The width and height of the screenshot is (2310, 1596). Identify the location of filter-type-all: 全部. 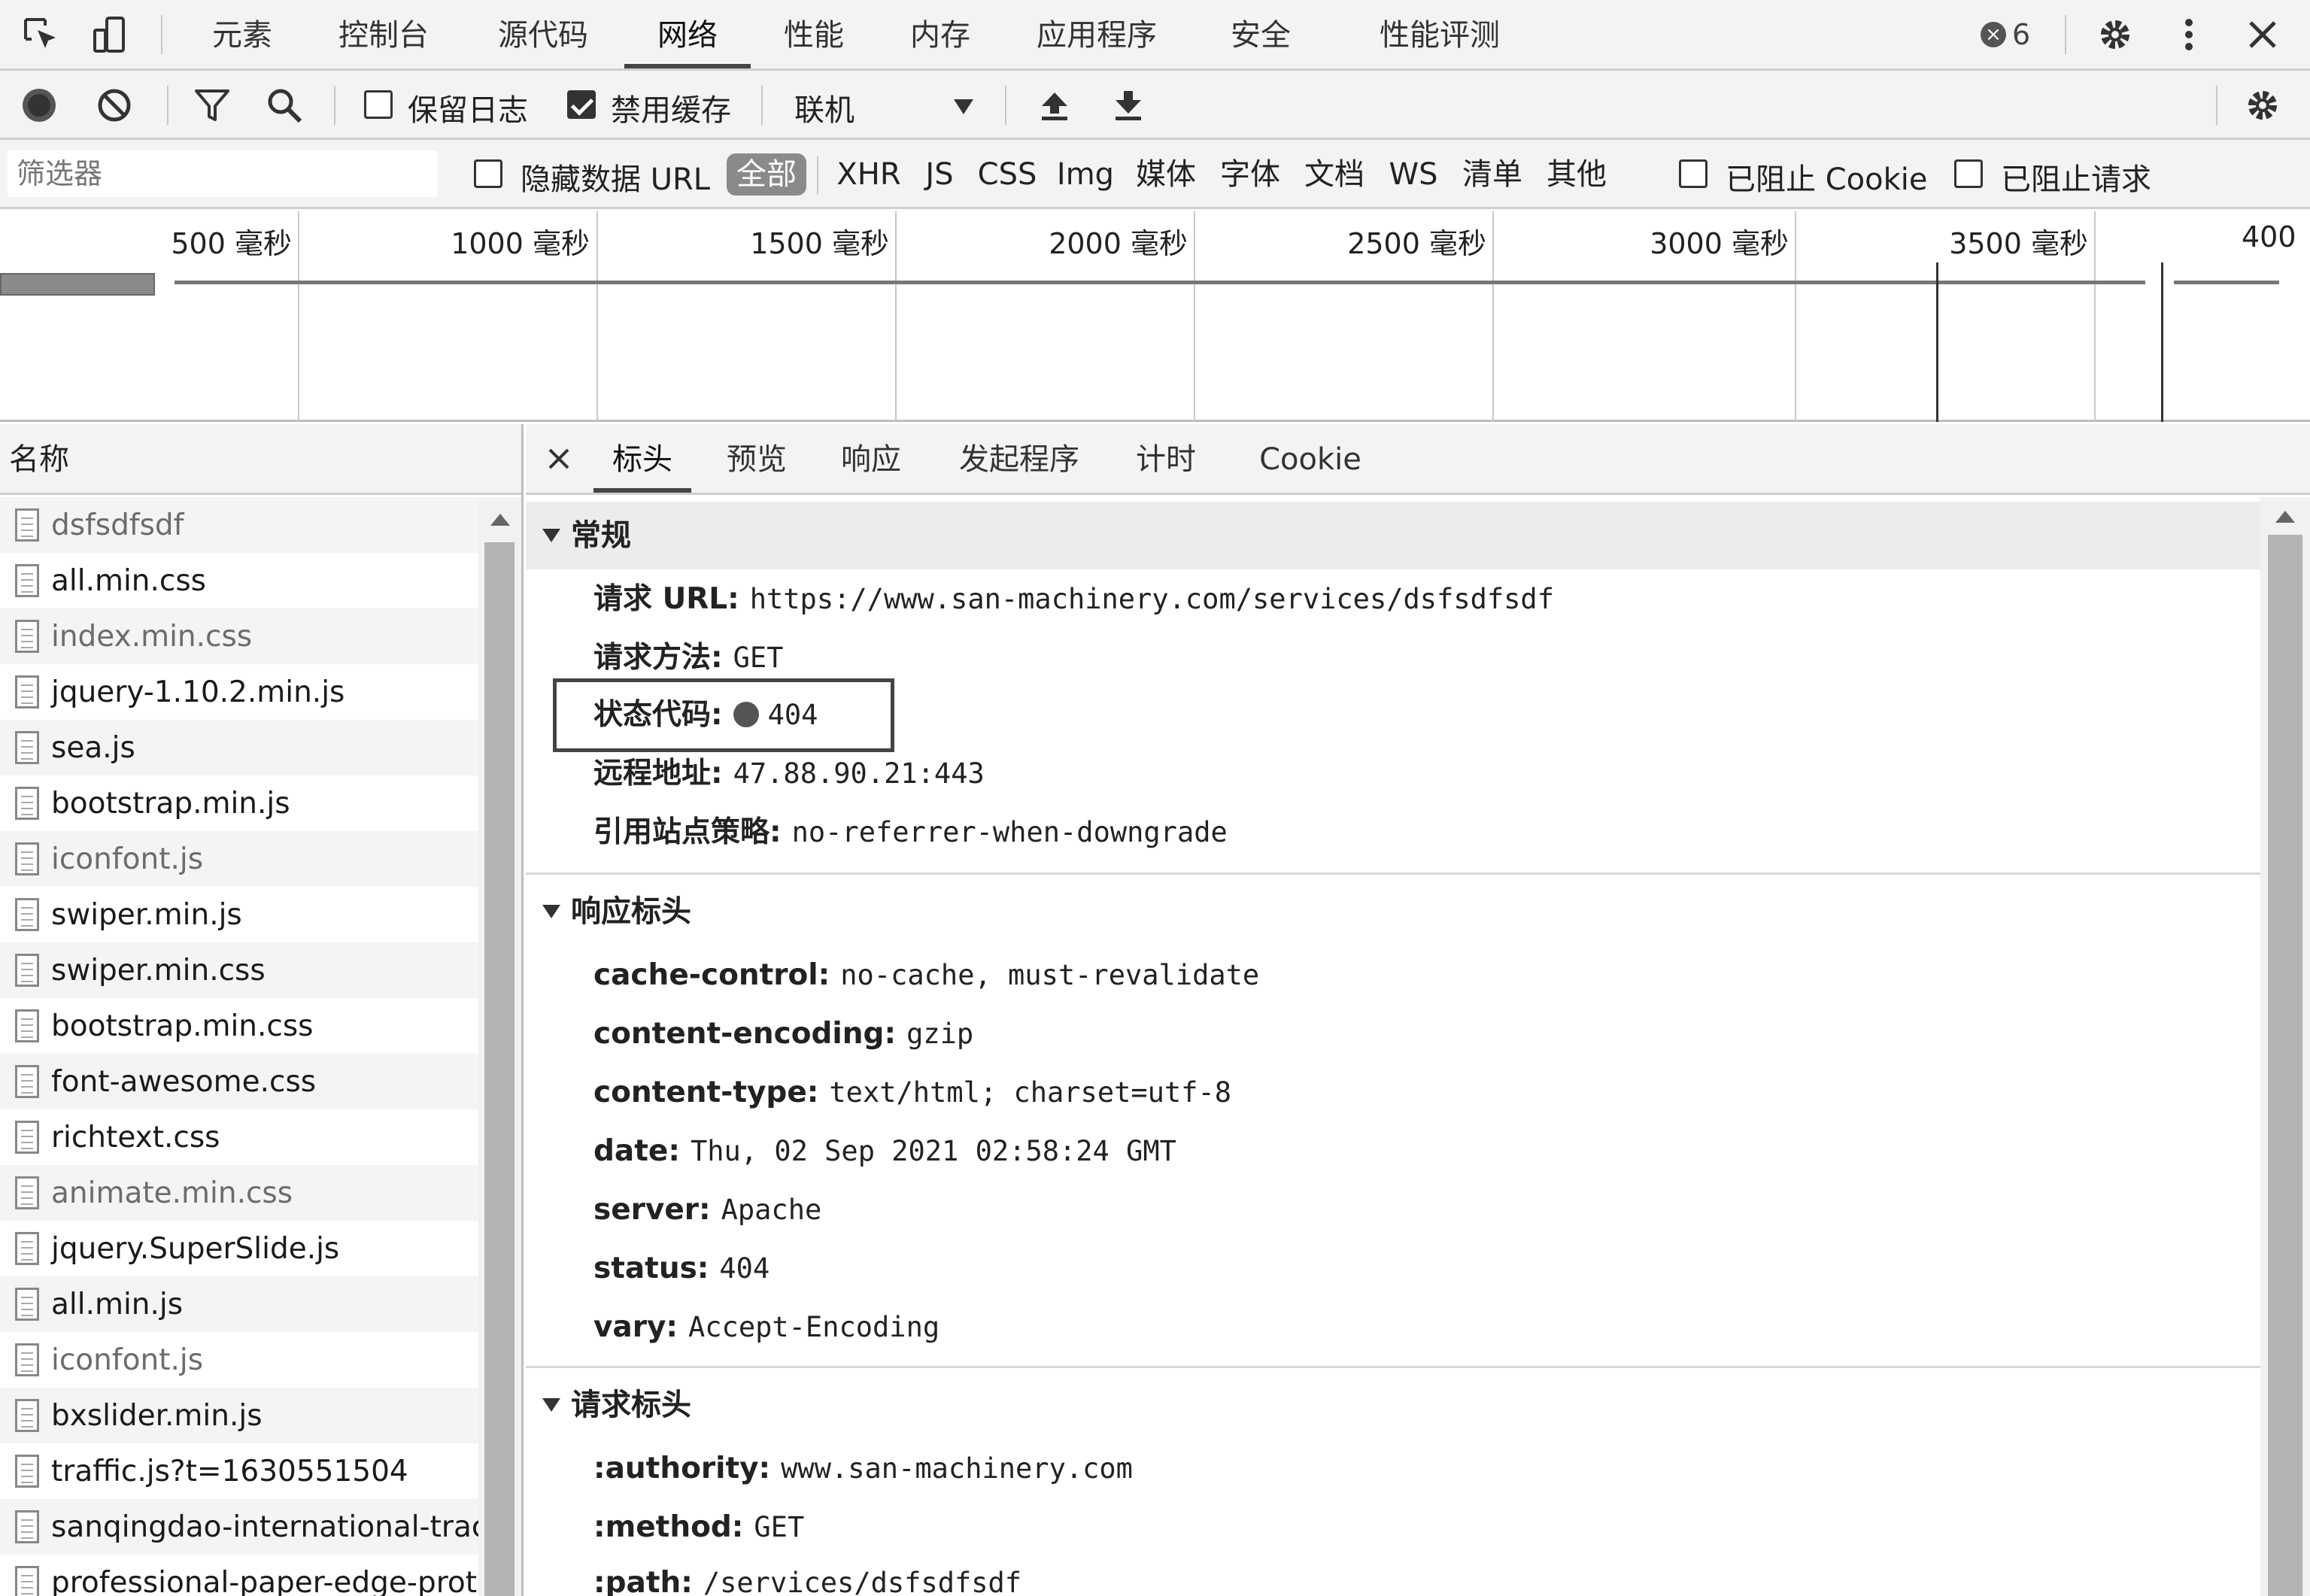
(766, 174).